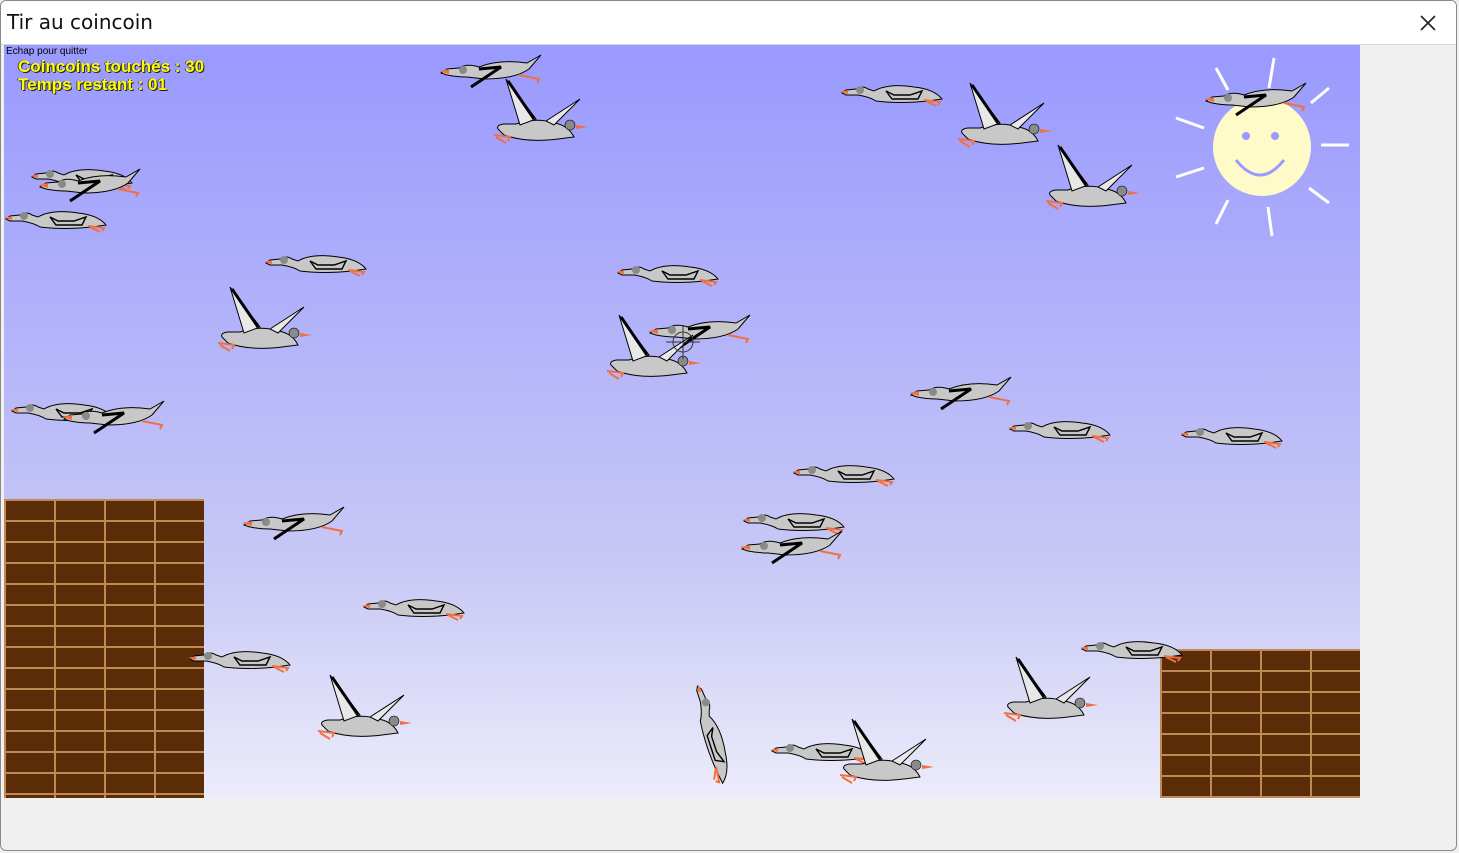 This screenshot has width=1459, height=853. Describe the element at coordinates (683, 342) in the screenshot. I see `crosshair-icon` at that location.